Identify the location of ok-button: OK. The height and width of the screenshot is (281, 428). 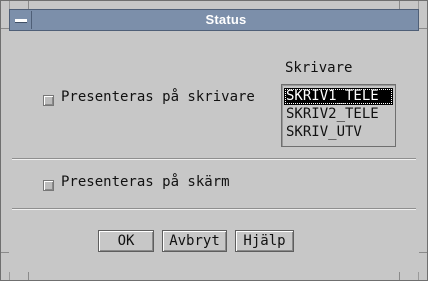
(126, 241).